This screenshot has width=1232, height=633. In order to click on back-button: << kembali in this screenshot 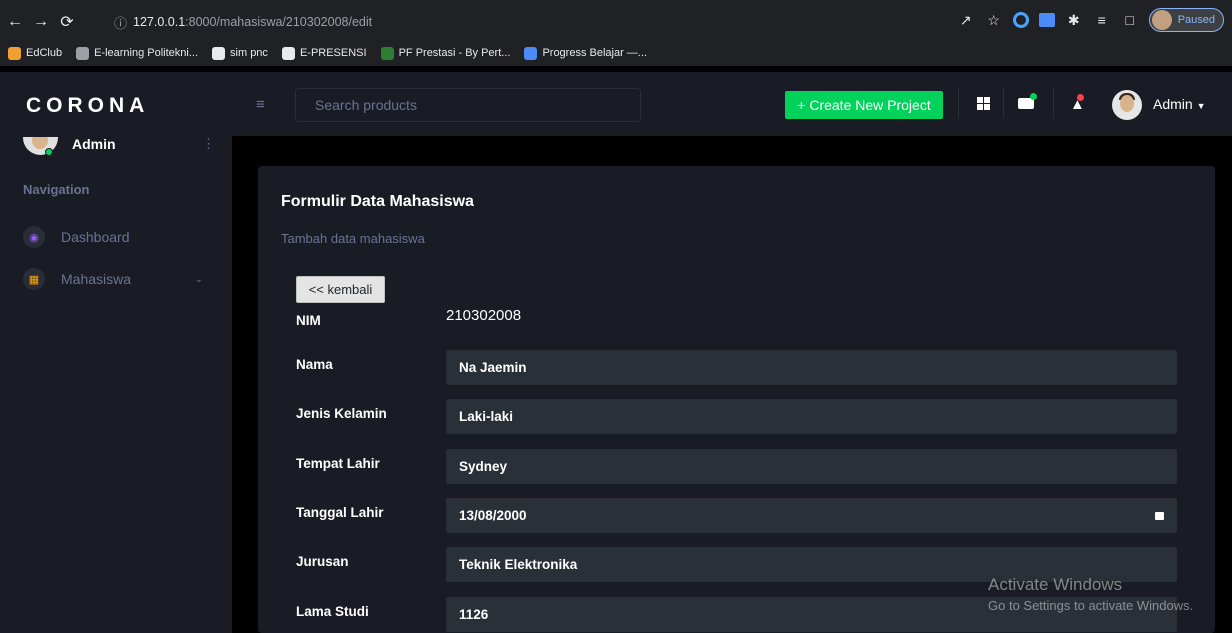, I will do `click(340, 289)`.